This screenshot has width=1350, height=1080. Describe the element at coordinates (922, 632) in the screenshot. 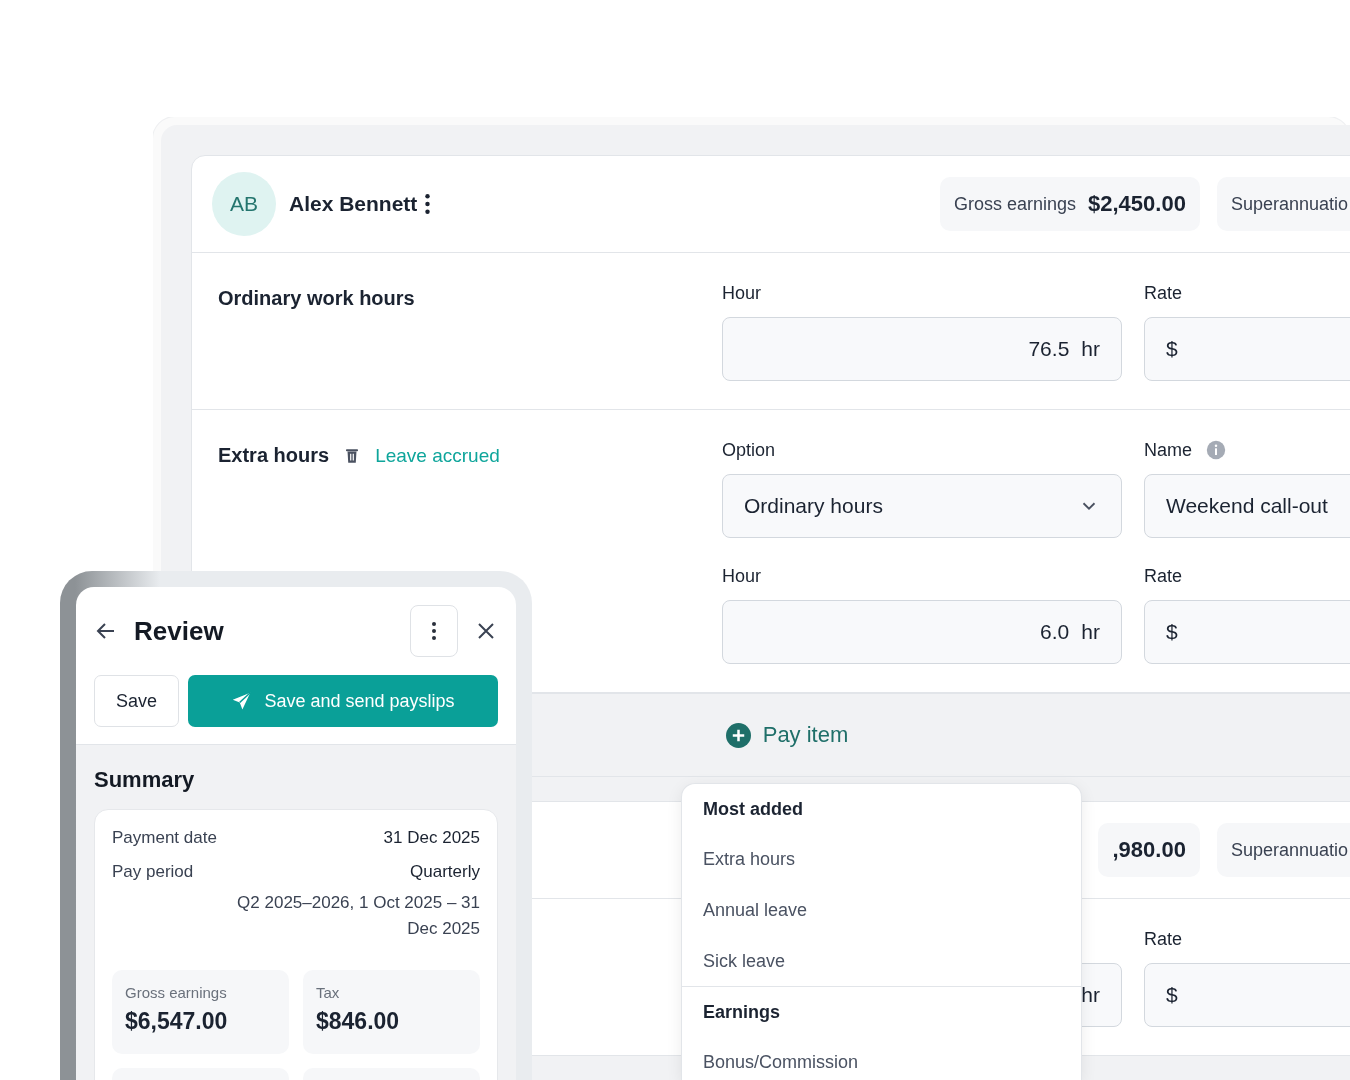

I see `hours-field: 6.0 hr` at that location.